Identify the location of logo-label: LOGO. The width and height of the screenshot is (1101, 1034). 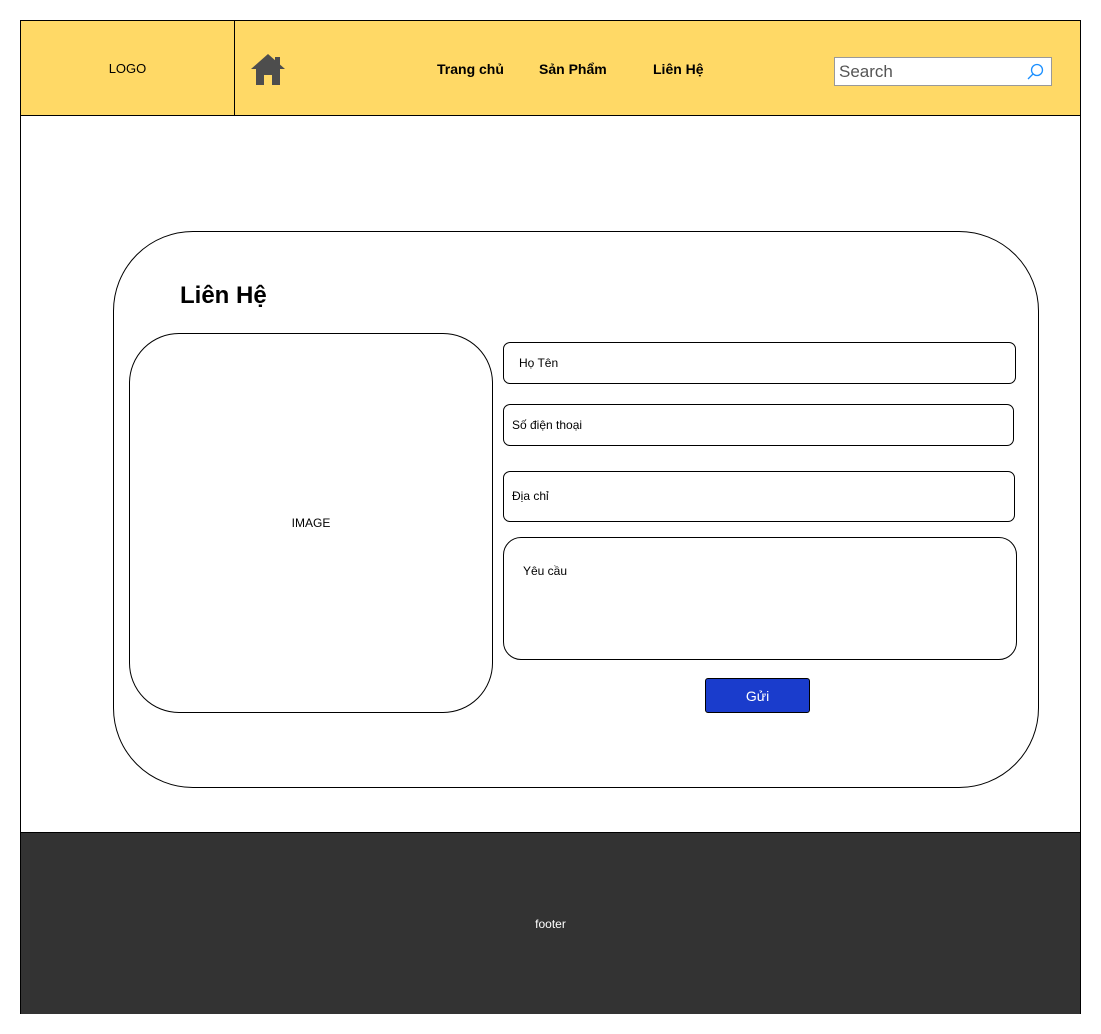
(127, 68).